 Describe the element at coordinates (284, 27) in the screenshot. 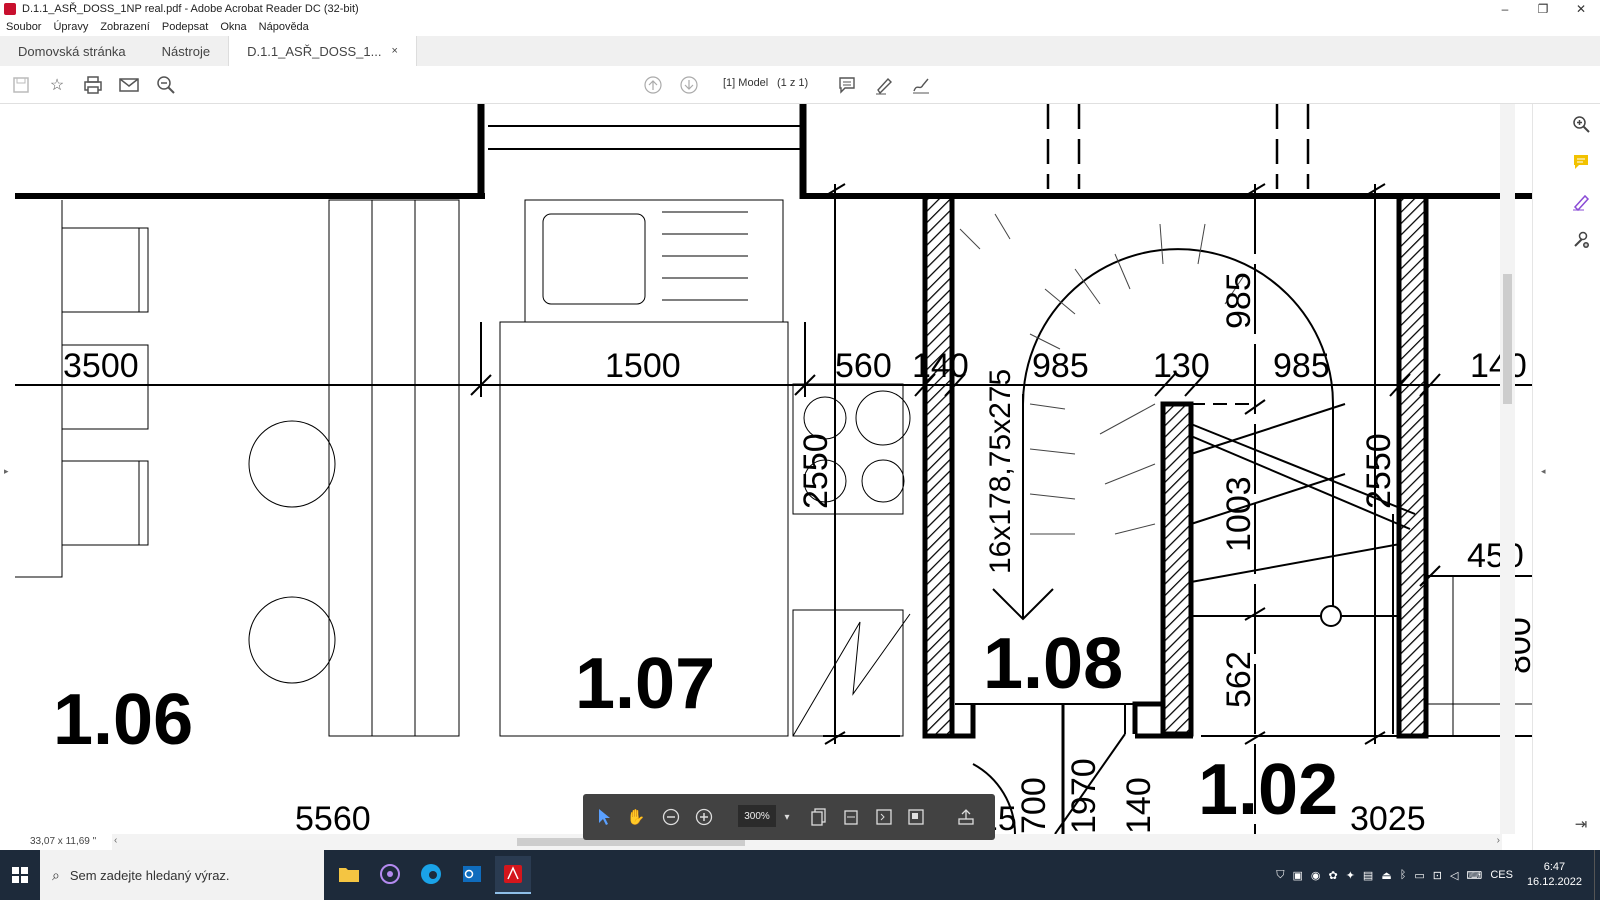

I see `menu-napoveda: Nápověda` at that location.